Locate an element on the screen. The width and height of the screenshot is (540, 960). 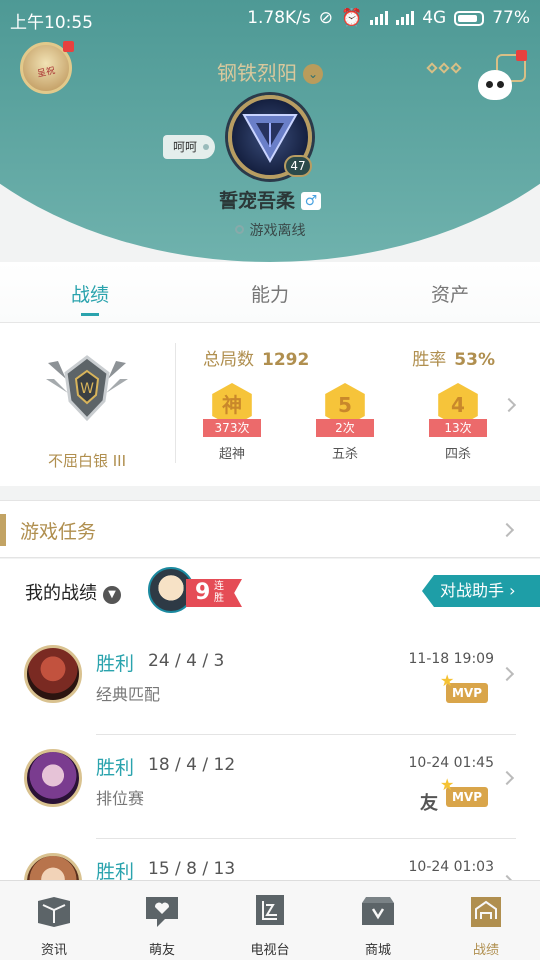
match-mode: 经典匹配 is located at coordinates (128, 694).